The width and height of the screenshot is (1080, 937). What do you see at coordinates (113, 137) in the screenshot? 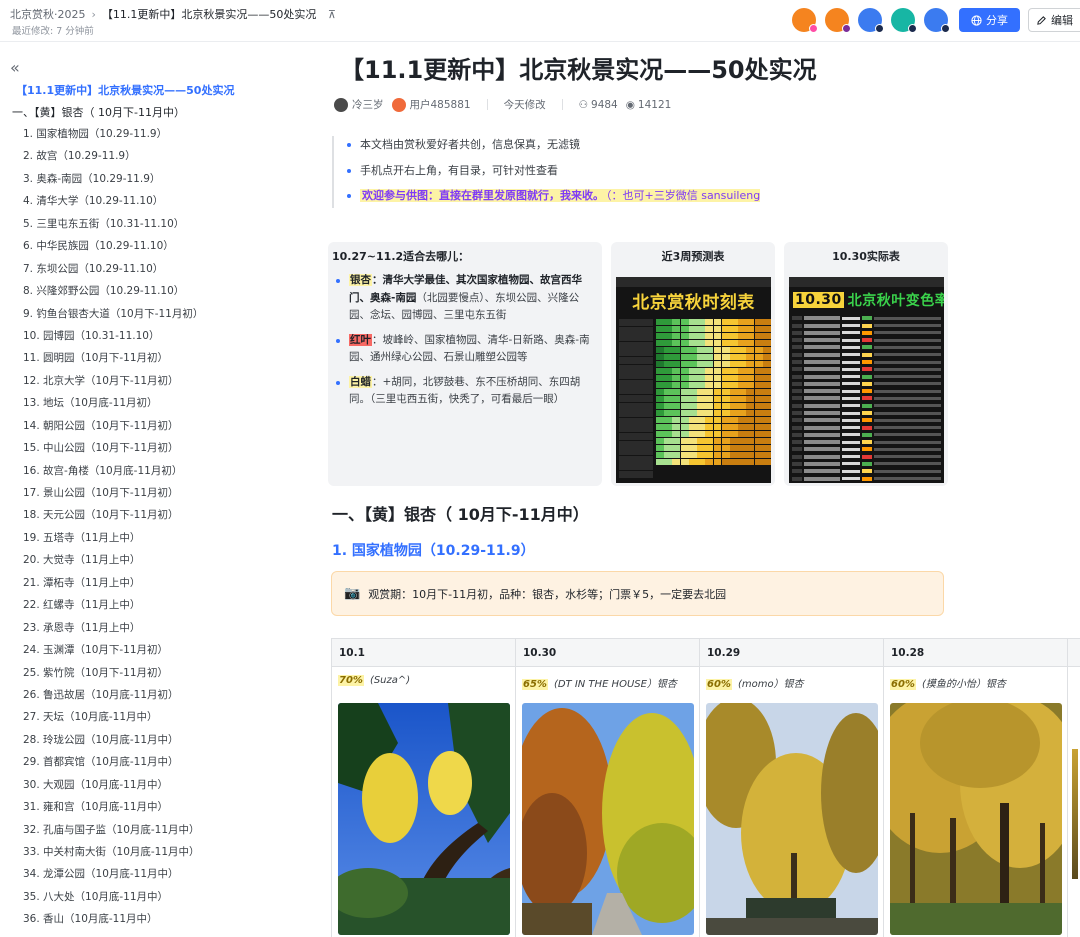
I see `toc-item: 1. 国家植物园（10.29-11.9）` at bounding box center [113, 137].